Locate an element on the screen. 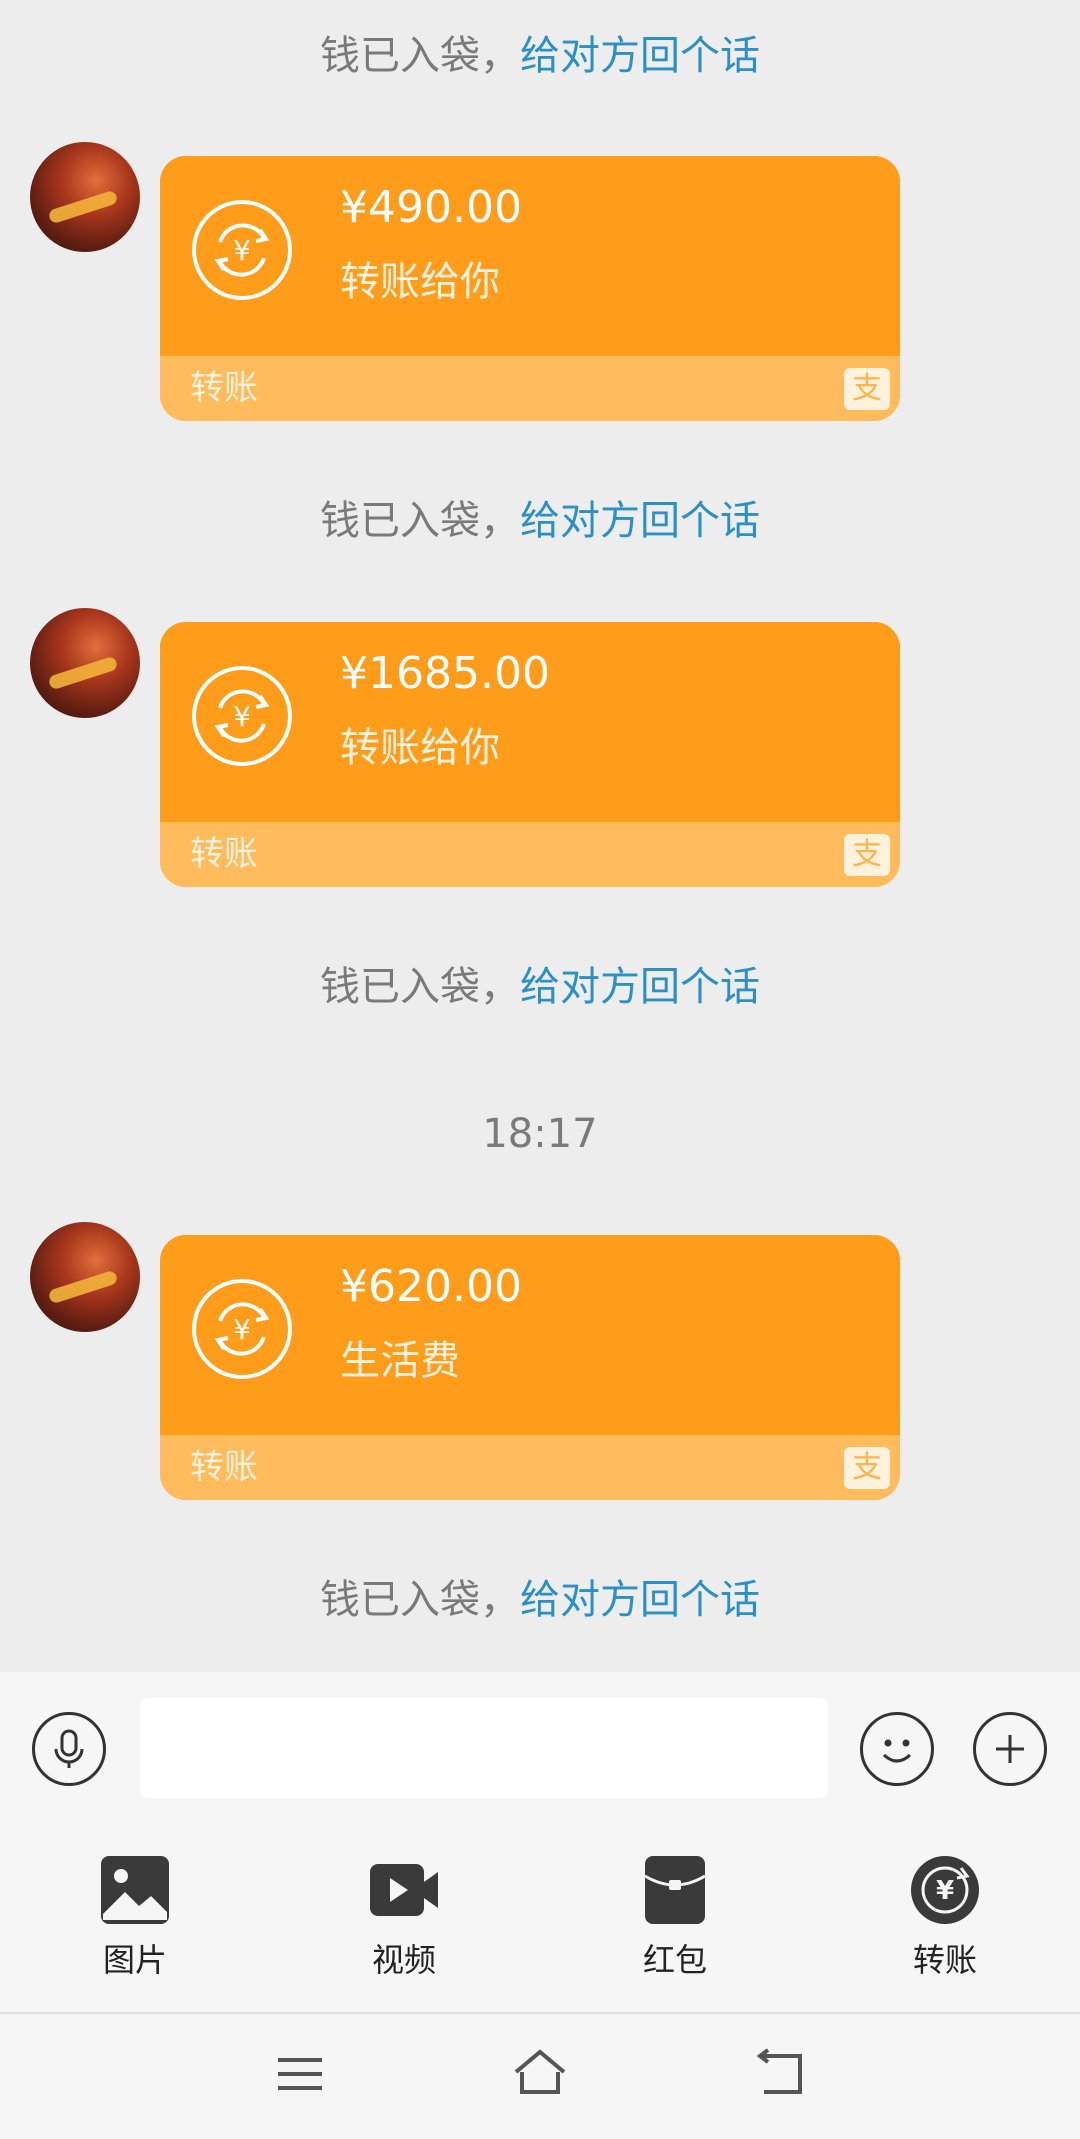  red-packet-icon is located at coordinates (675, 1890).